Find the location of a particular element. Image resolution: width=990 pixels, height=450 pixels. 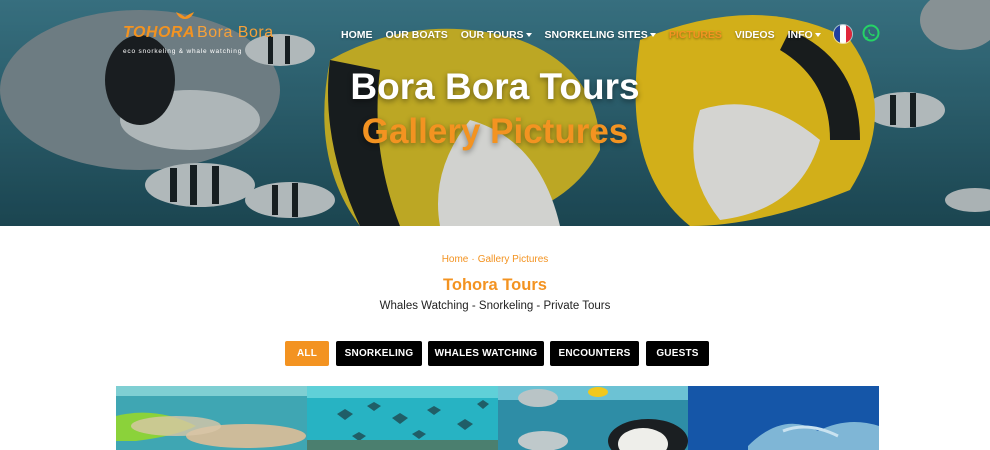

nav-item-videos: VIDEOS is located at coordinates (755, 35).